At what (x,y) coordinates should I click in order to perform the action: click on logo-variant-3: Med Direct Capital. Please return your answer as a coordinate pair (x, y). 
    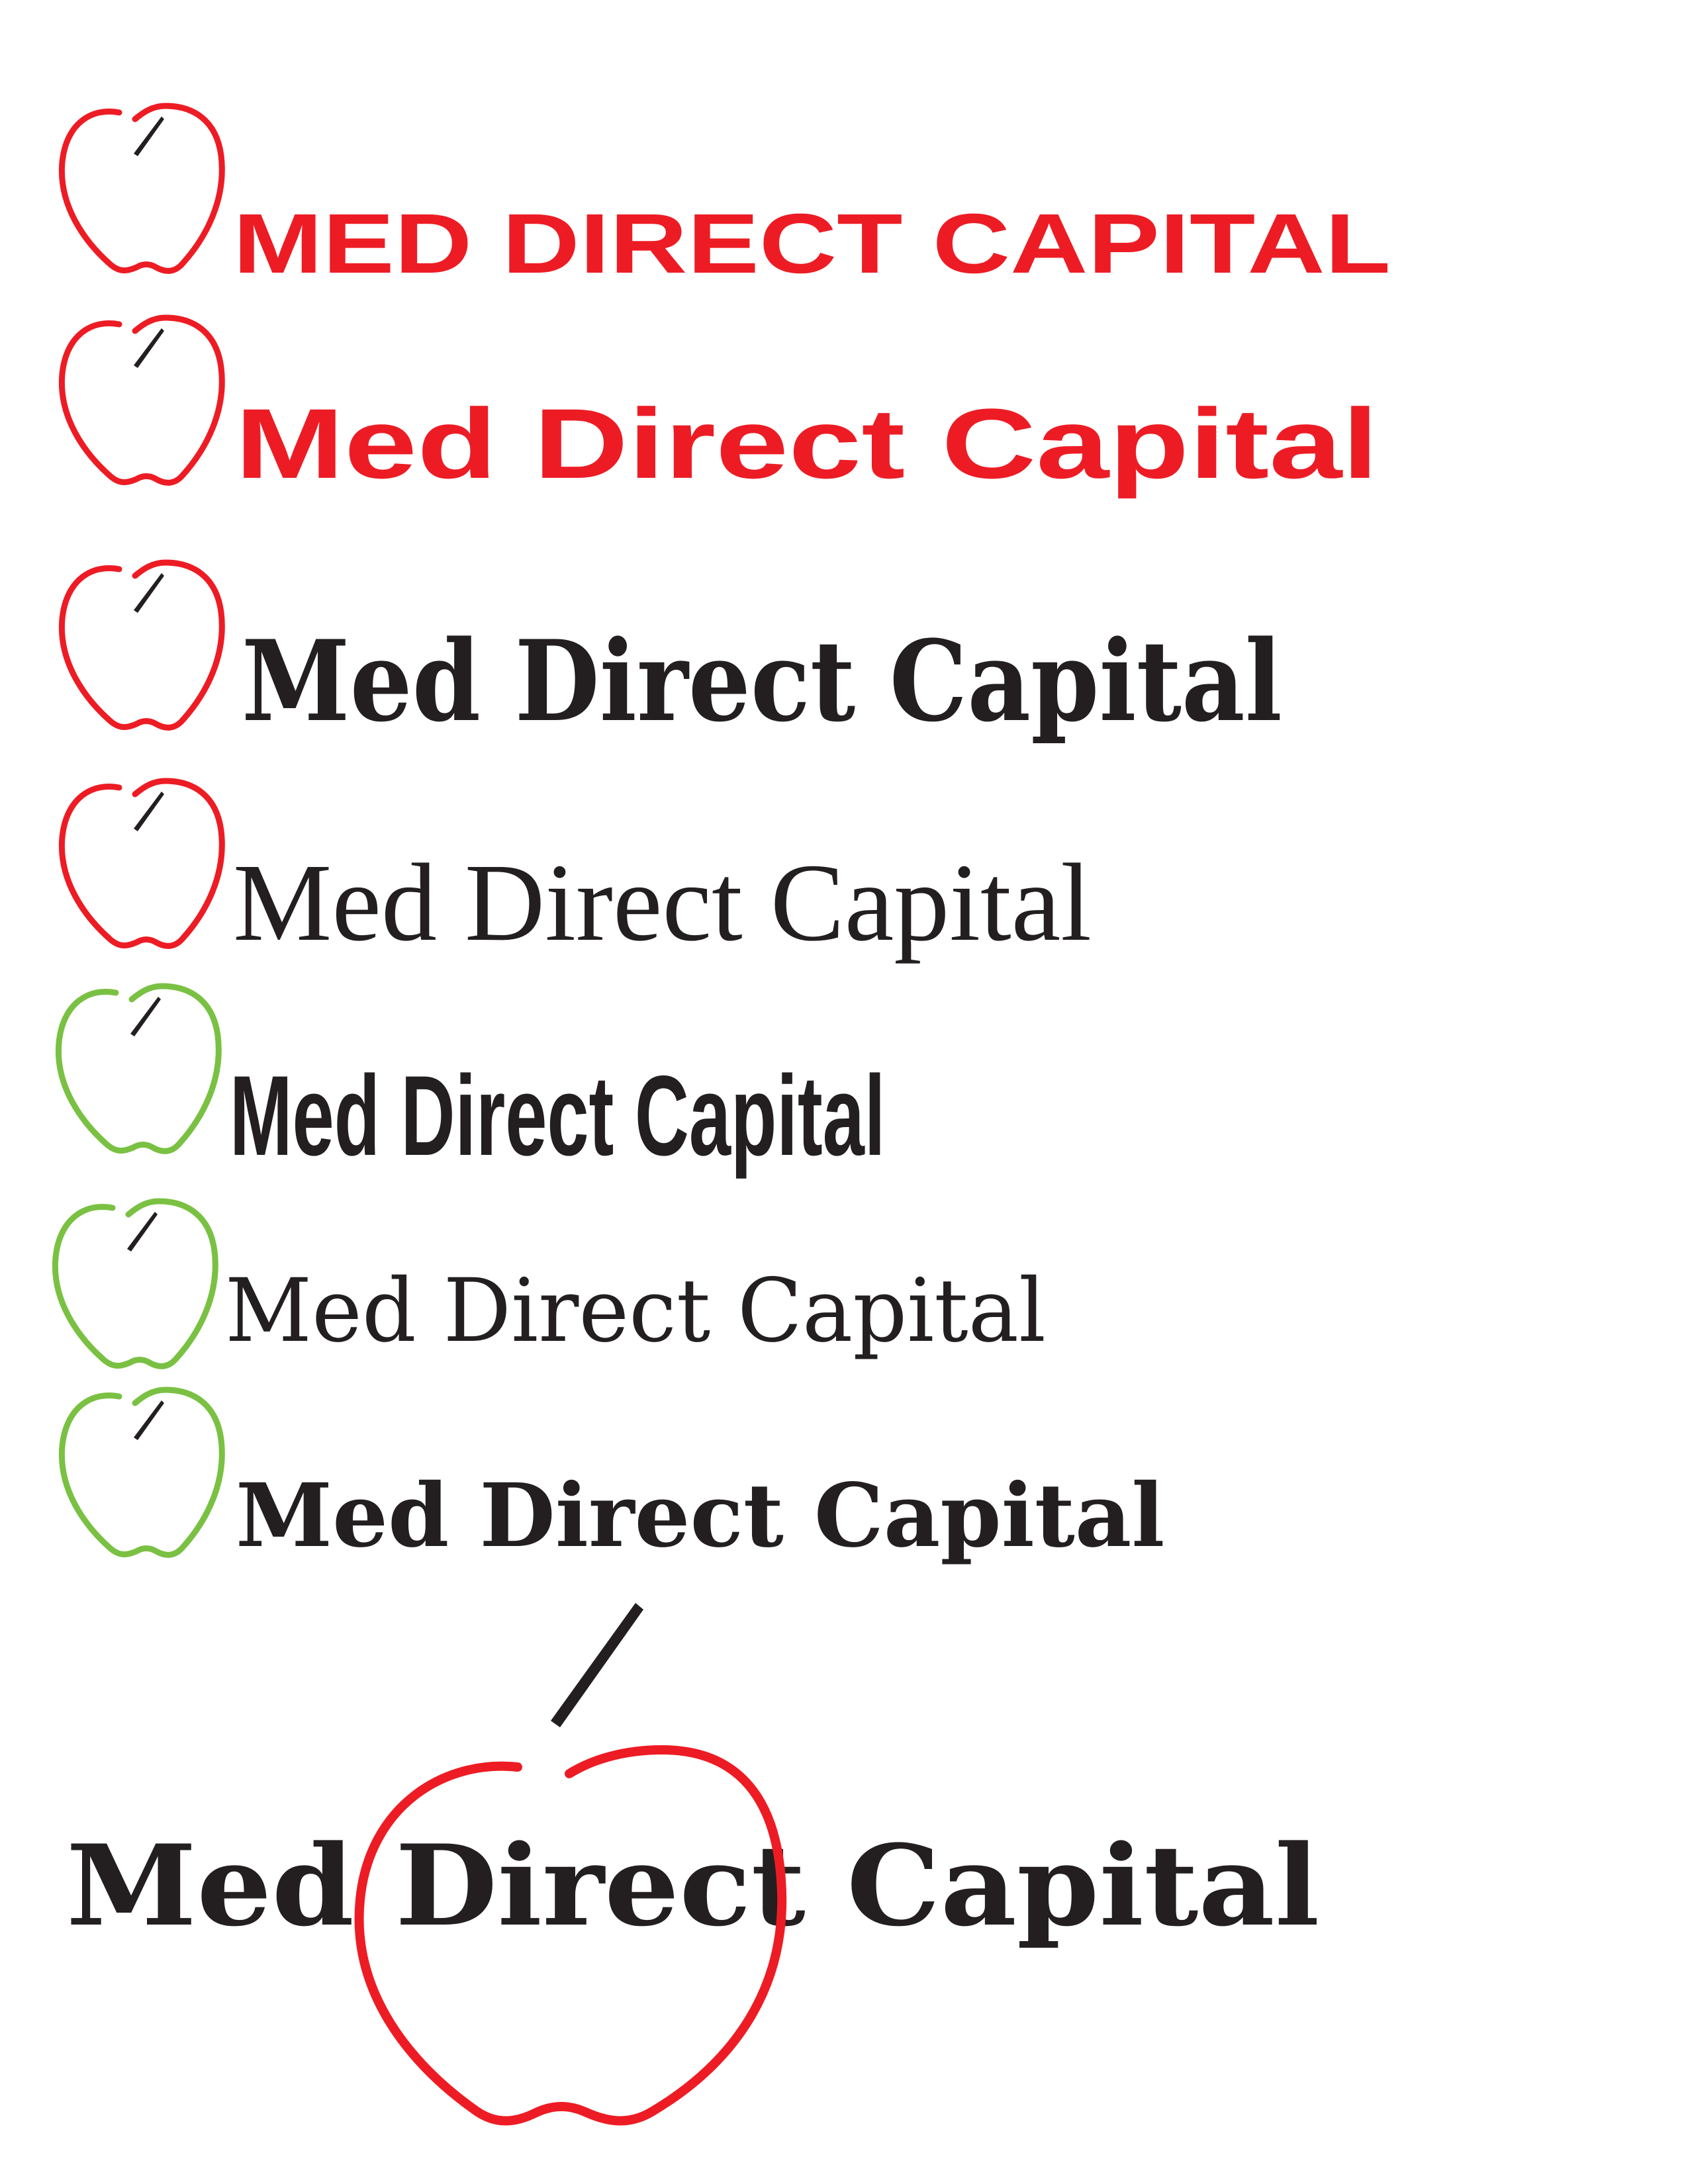
    Looking at the image, I should click on (844, 642).